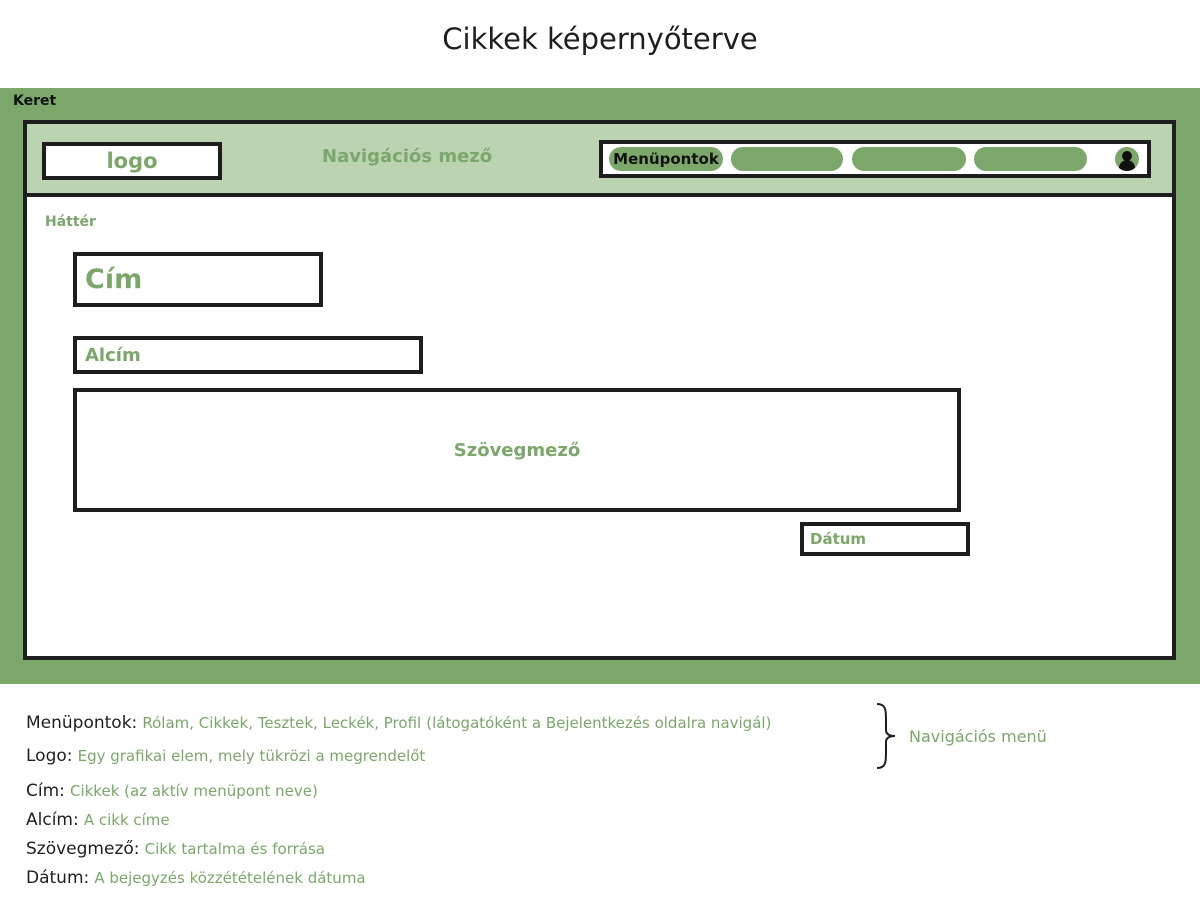 Image resolution: width=1200 pixels, height=900 pixels. I want to click on legend-row: Alcím: A cikk címe, so click(98, 820).